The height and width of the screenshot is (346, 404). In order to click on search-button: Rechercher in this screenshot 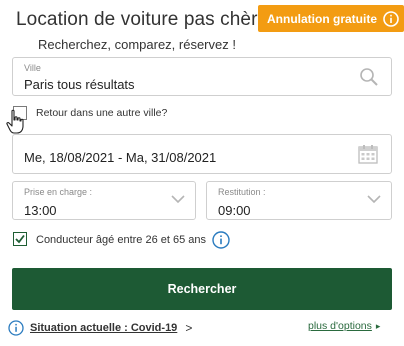, I will do `click(202, 289)`.